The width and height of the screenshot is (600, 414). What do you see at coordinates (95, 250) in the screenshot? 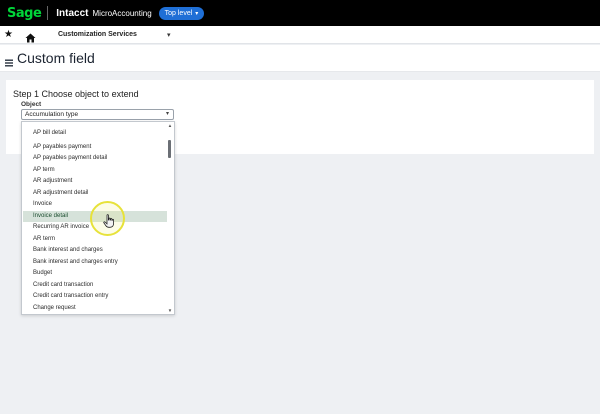
I see `dropdown-option: Bank interest and charges` at bounding box center [95, 250].